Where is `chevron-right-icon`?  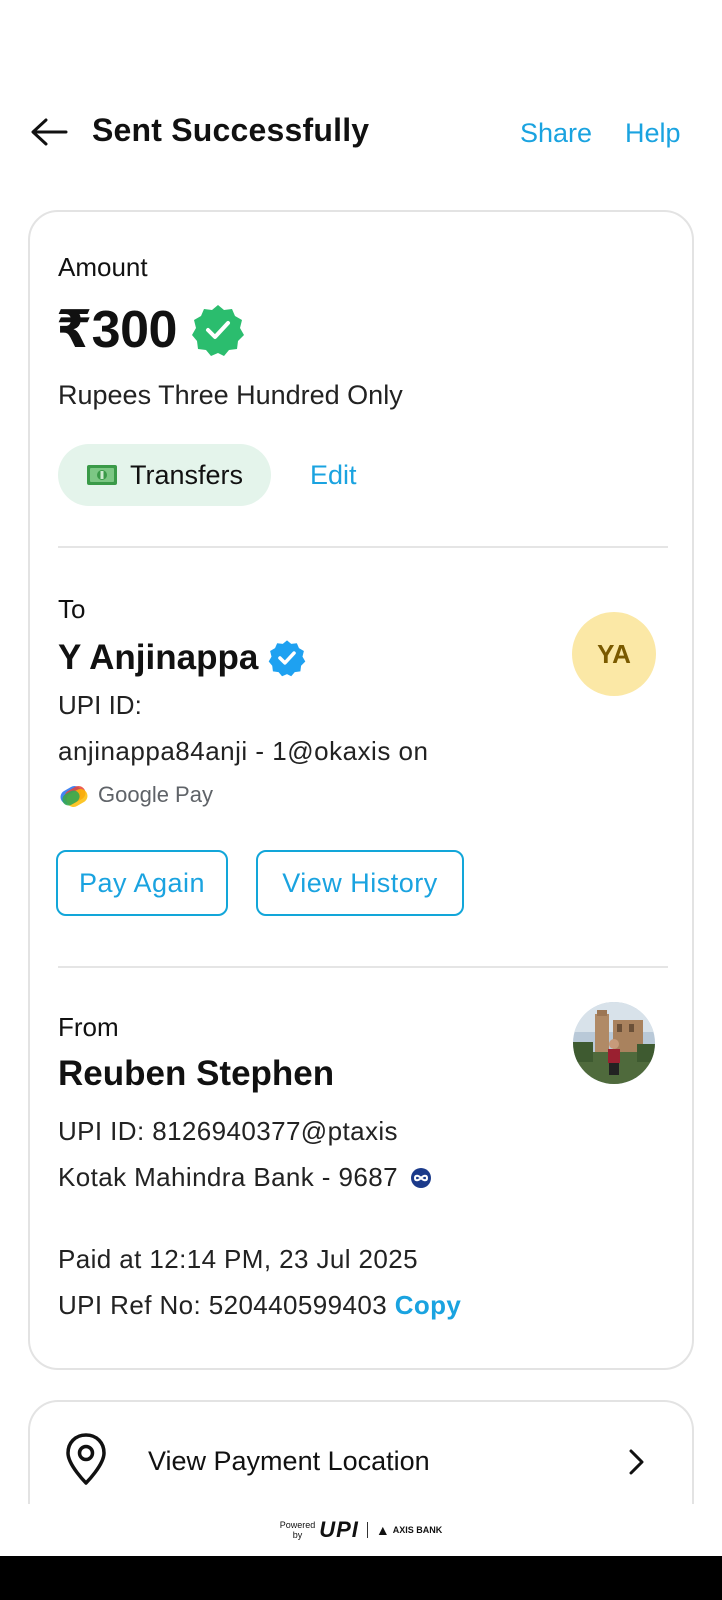 chevron-right-icon is located at coordinates (636, 1462).